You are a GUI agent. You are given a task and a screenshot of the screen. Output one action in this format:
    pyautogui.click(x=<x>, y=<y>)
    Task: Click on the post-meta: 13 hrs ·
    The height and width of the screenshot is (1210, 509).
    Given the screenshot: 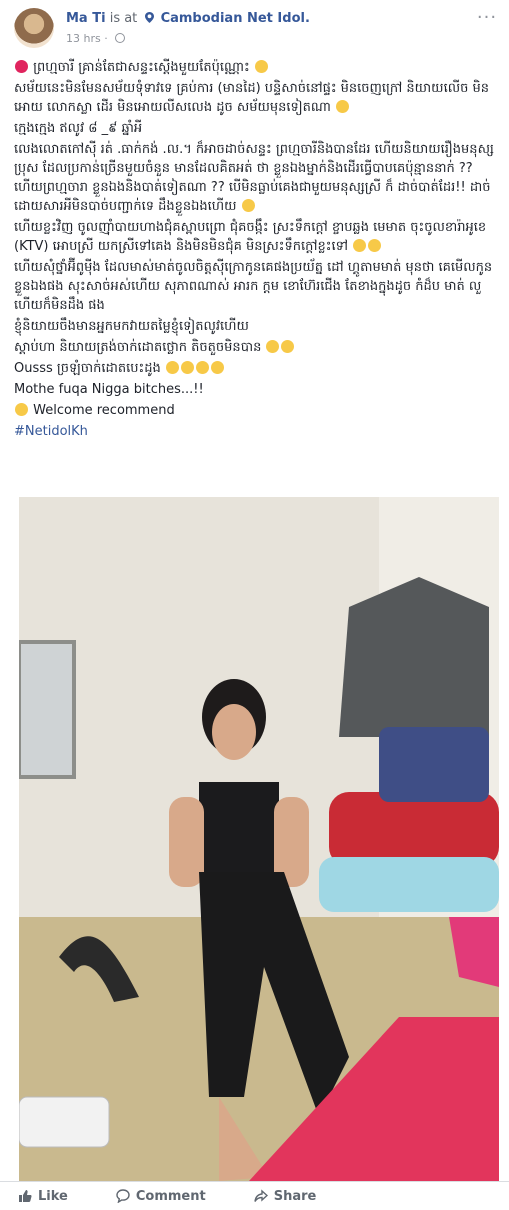 What is the action you would take?
    pyautogui.click(x=96, y=38)
    